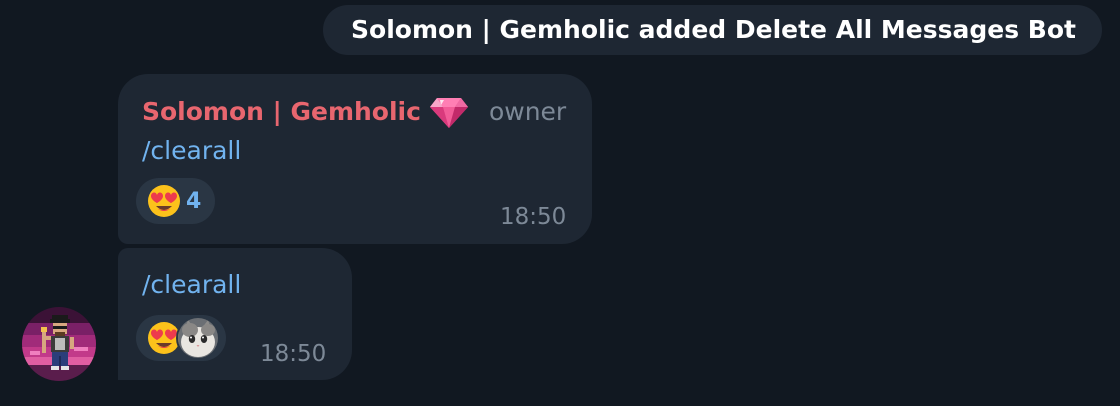  I want to click on gem-icon, so click(448, 113).